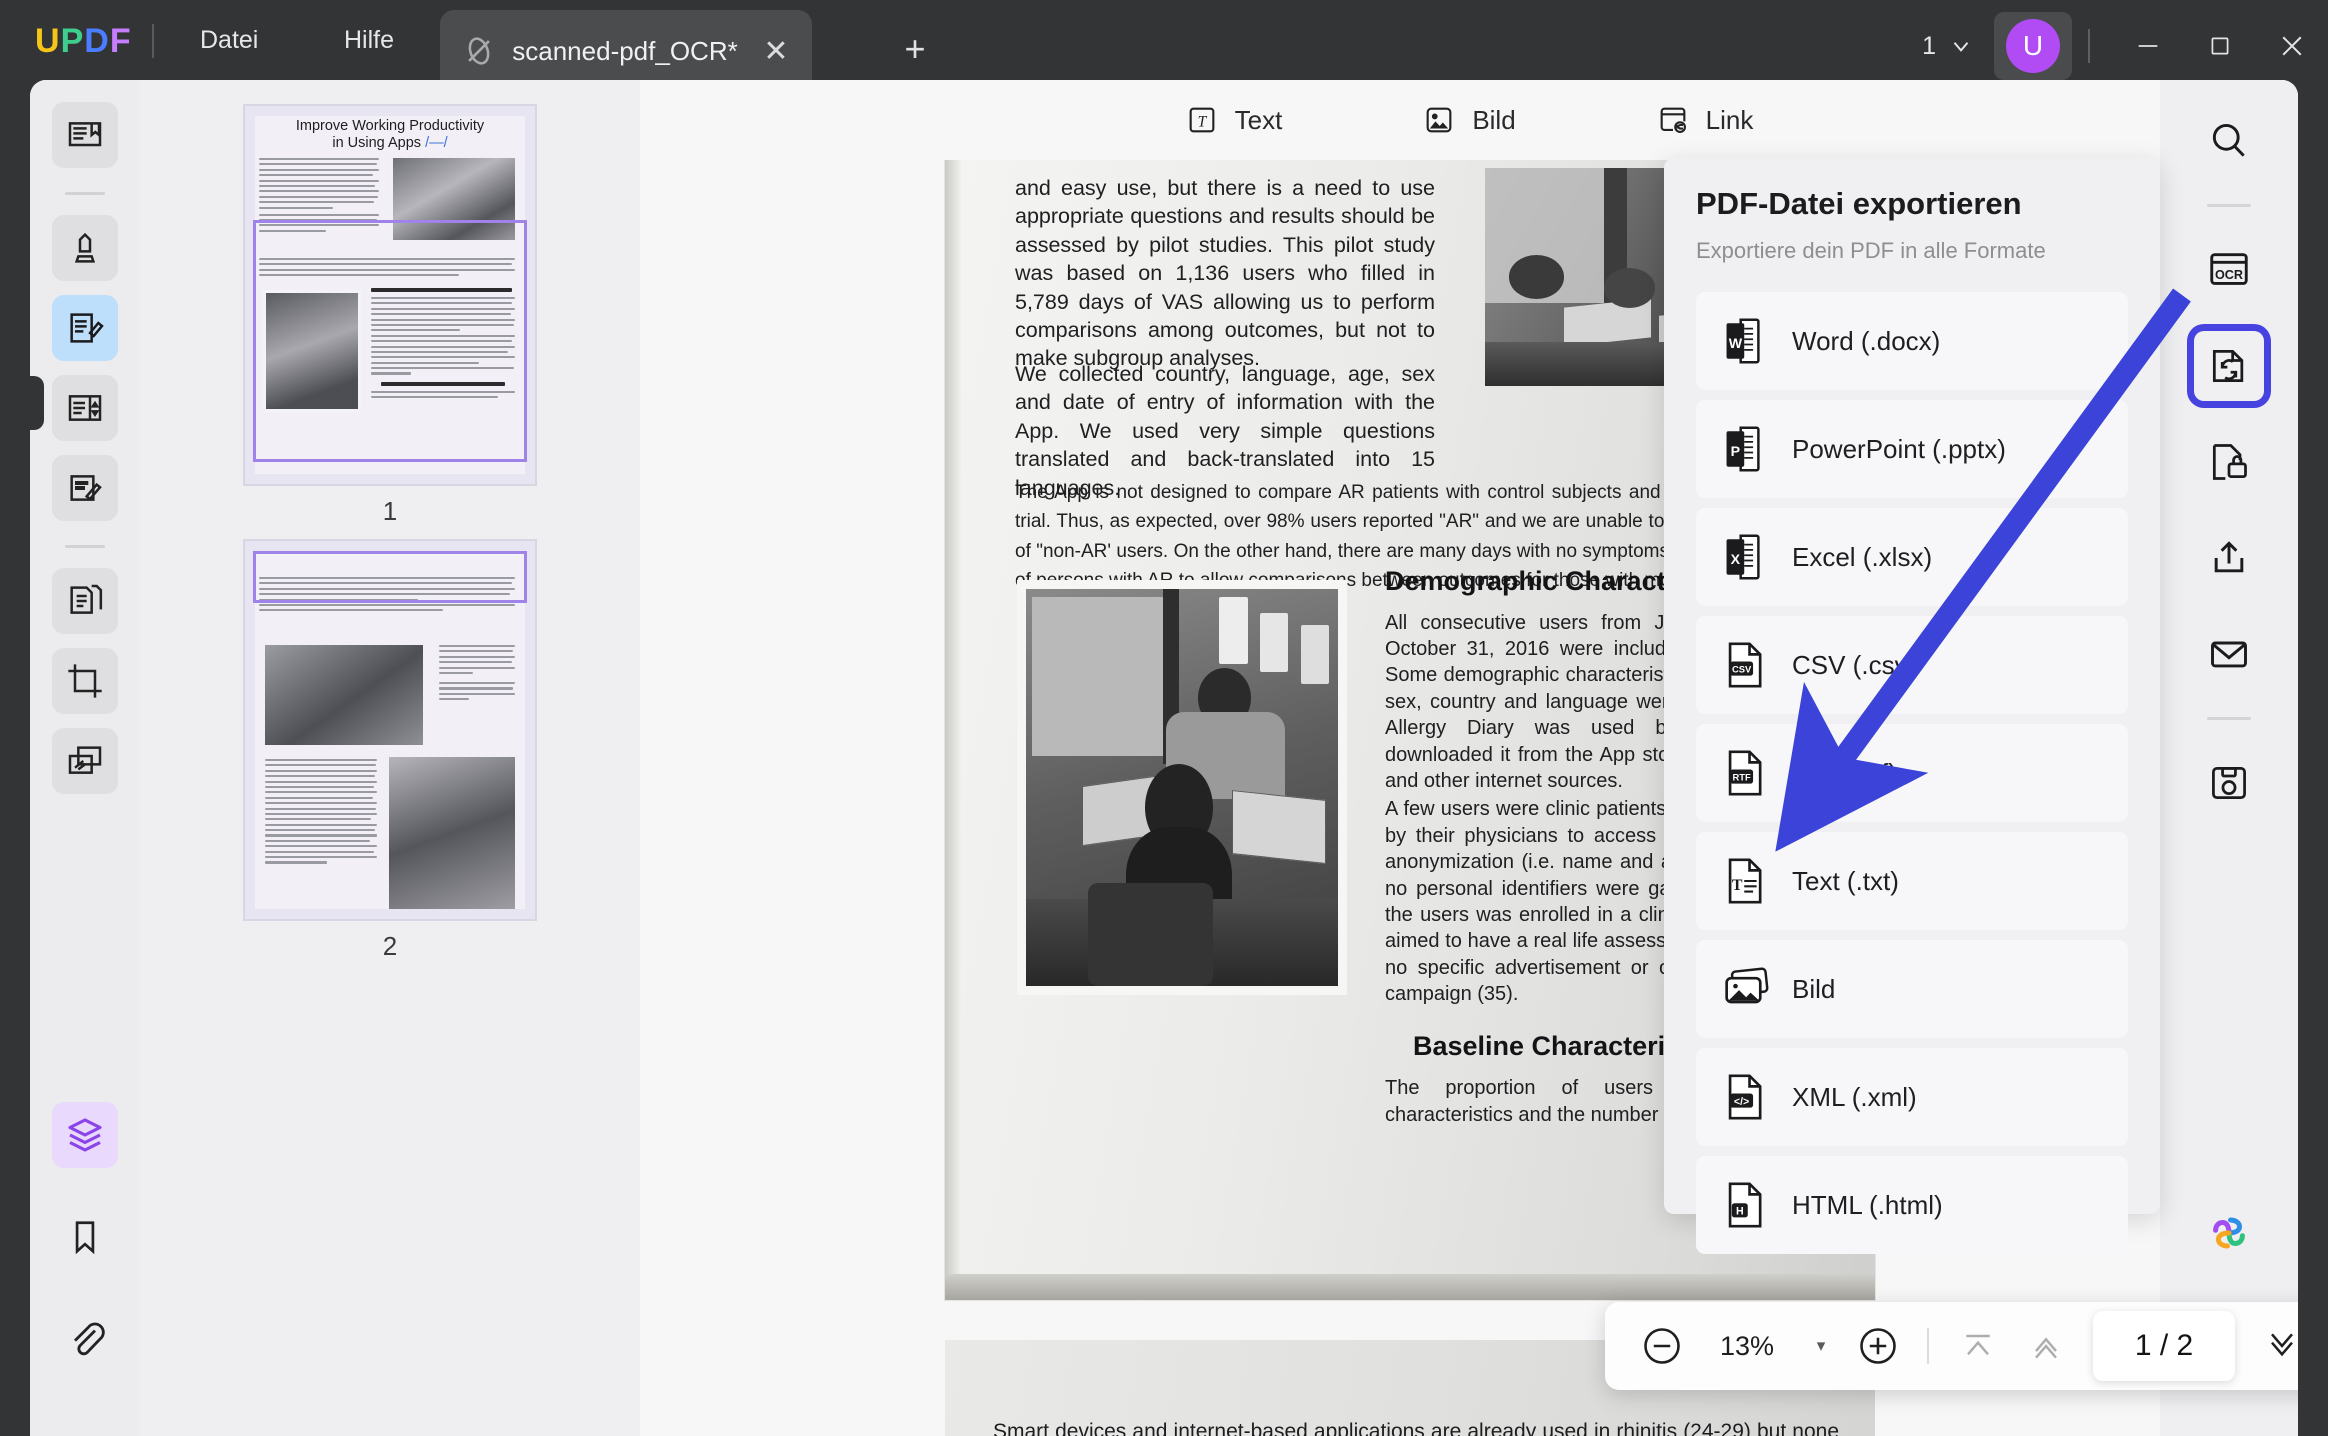  What do you see at coordinates (1729, 119) in the screenshot?
I see `tool-link-label: Link` at bounding box center [1729, 119].